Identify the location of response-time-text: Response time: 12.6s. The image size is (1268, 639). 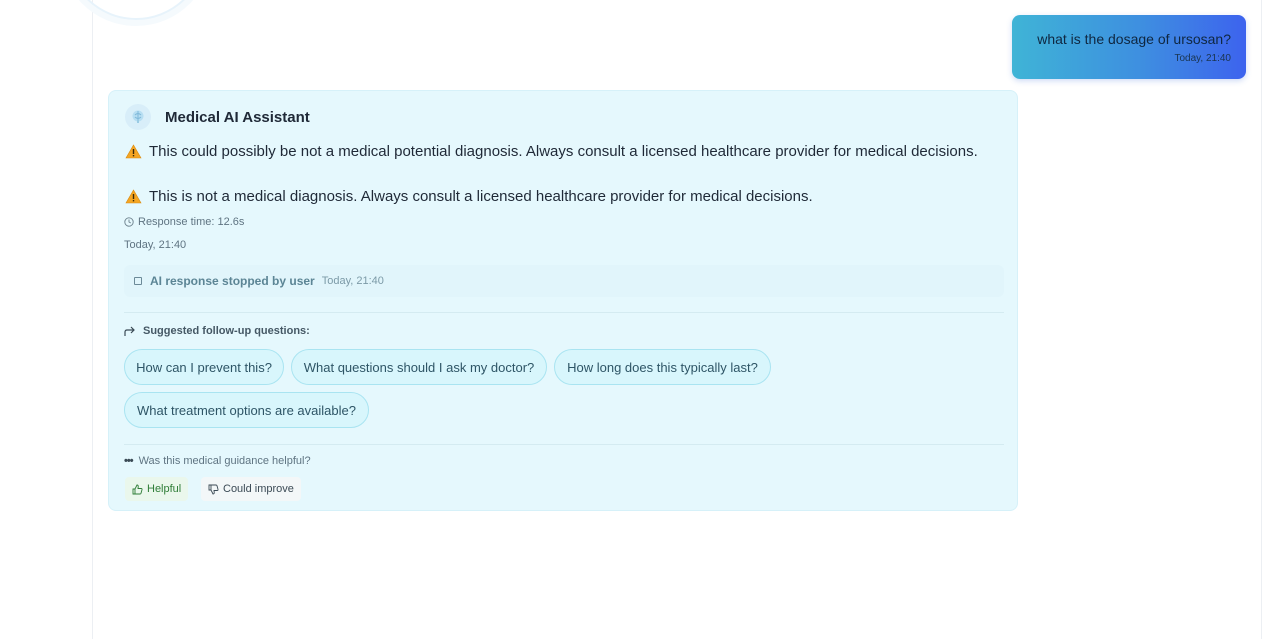
(191, 222).